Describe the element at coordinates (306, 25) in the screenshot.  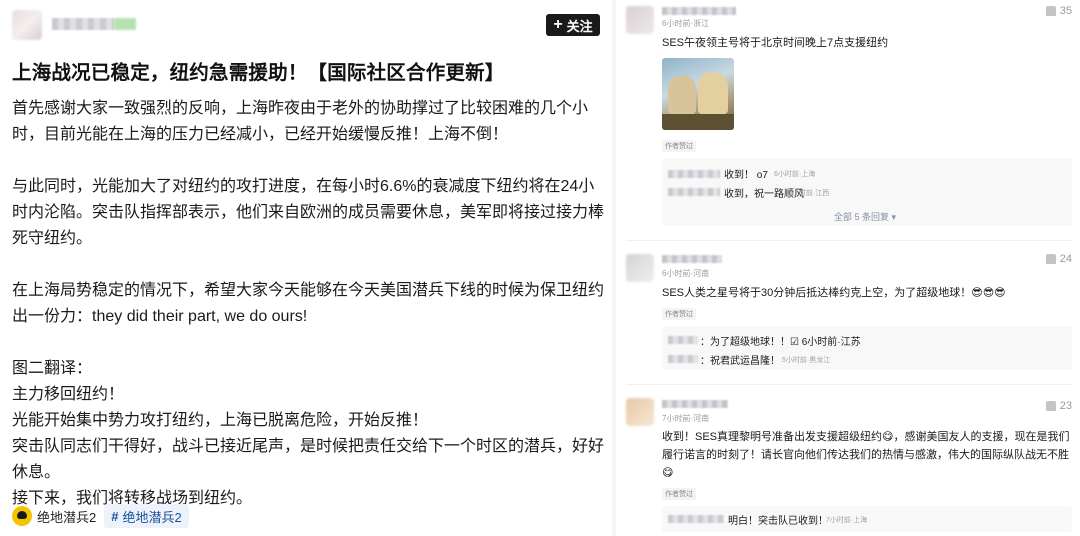
I see `author-row: + 关注` at that location.